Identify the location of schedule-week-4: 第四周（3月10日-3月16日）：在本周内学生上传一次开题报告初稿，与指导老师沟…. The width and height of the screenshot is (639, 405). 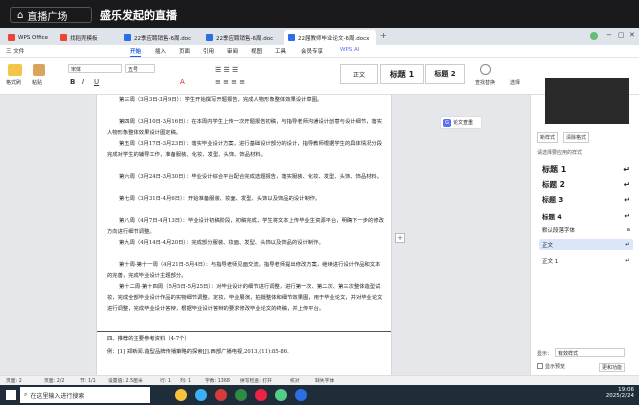
(245, 127).